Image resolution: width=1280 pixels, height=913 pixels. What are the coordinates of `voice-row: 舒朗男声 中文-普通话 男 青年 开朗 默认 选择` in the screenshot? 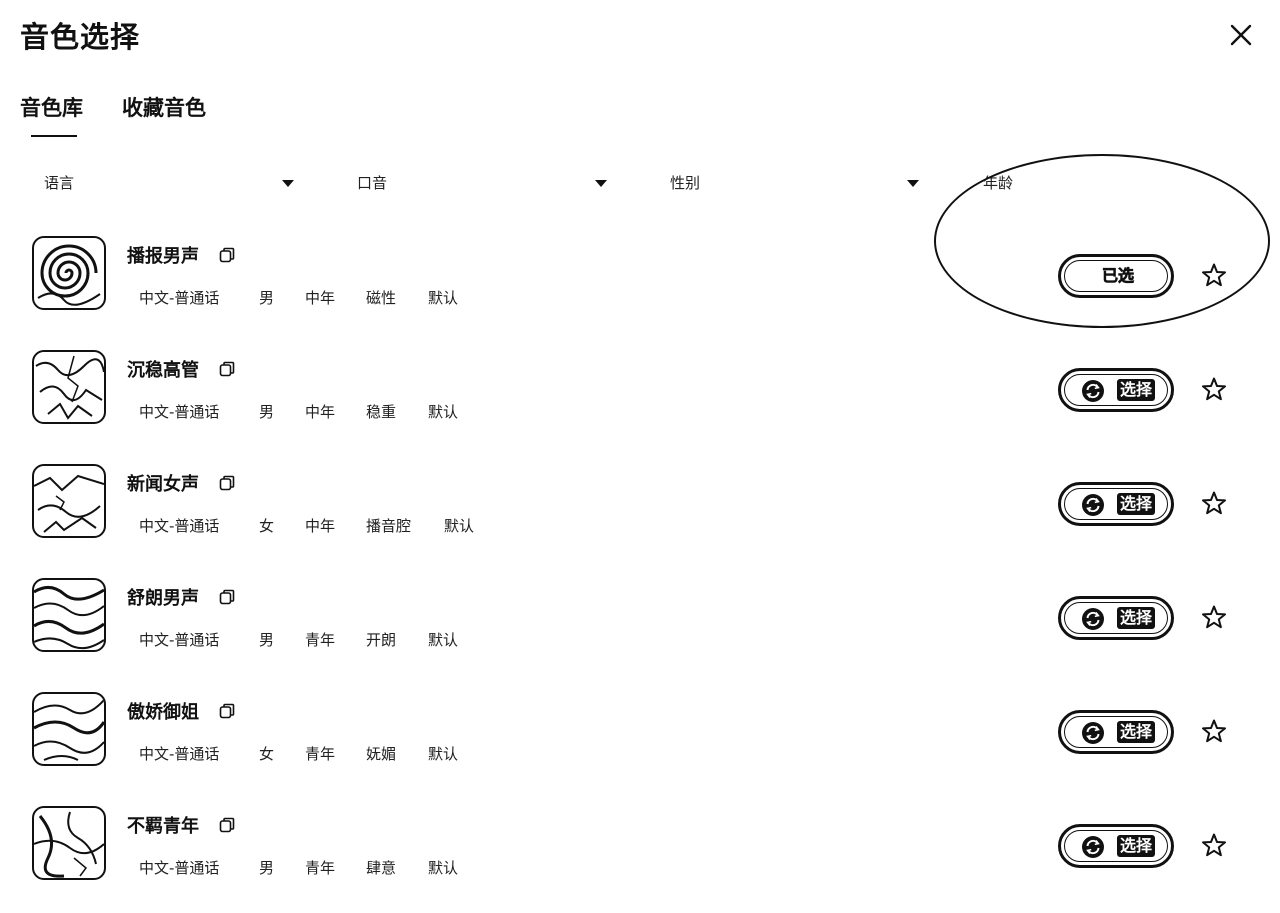 It's located at (640, 626).